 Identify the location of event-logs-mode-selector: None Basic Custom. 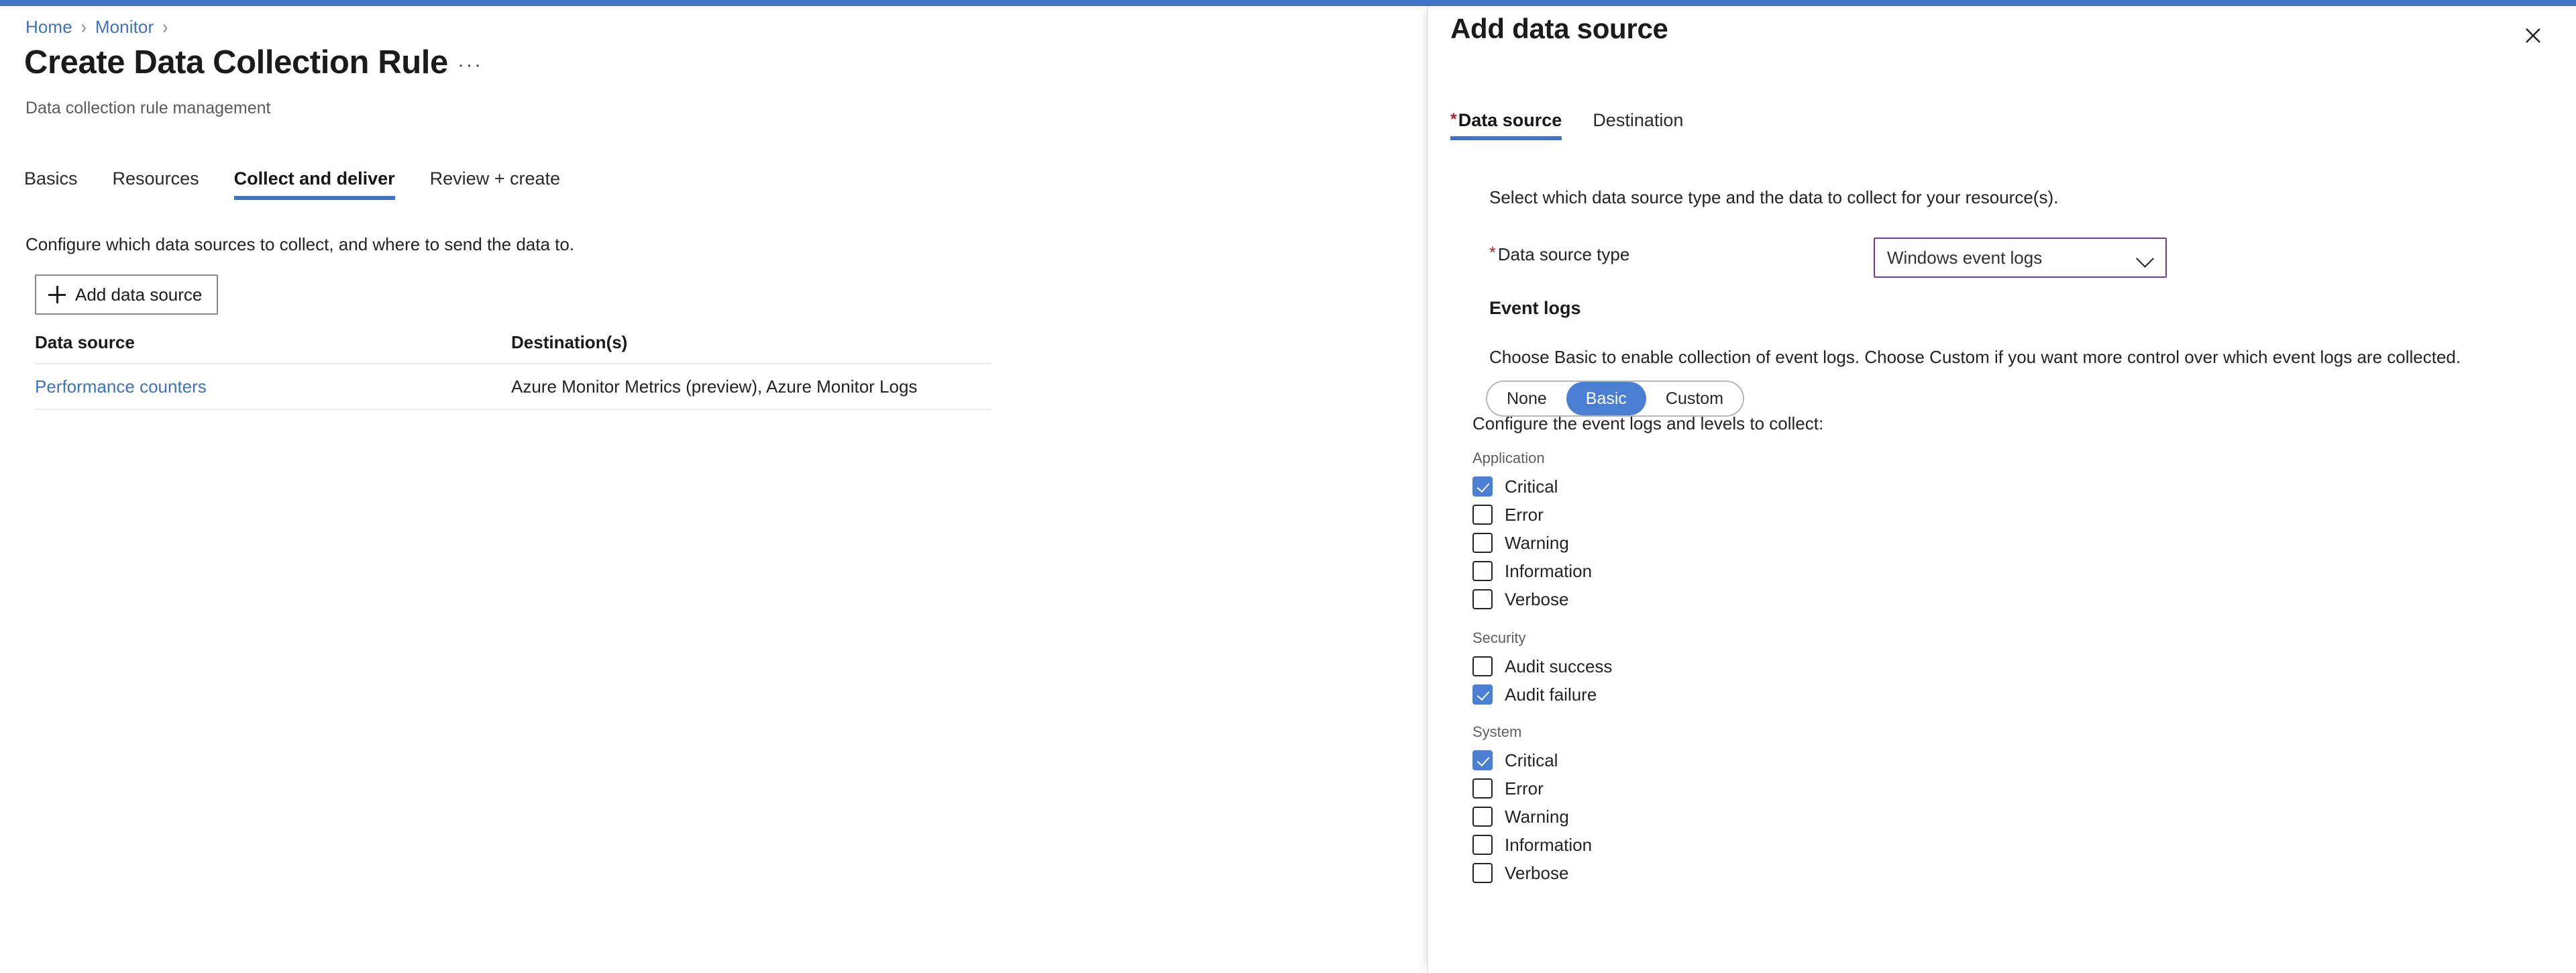
(1615, 398).